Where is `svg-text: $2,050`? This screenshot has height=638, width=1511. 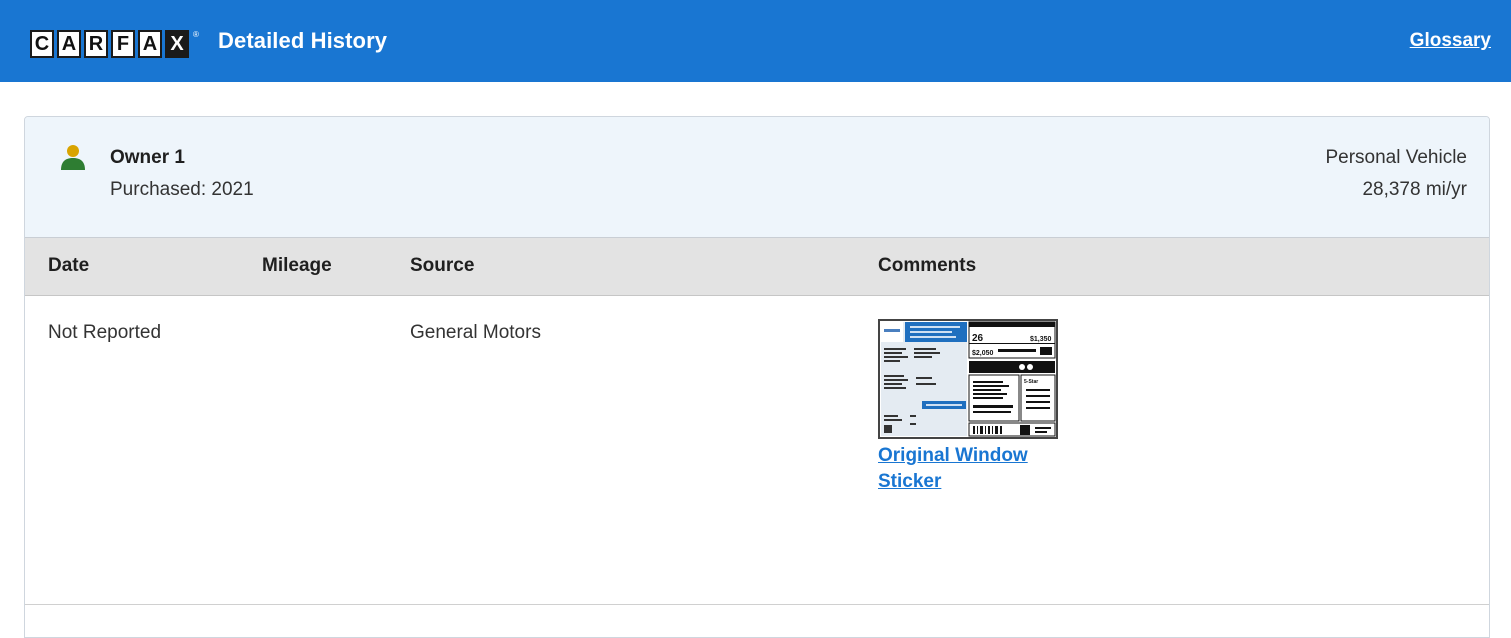
svg-text: $2,050 is located at coordinates (983, 353).